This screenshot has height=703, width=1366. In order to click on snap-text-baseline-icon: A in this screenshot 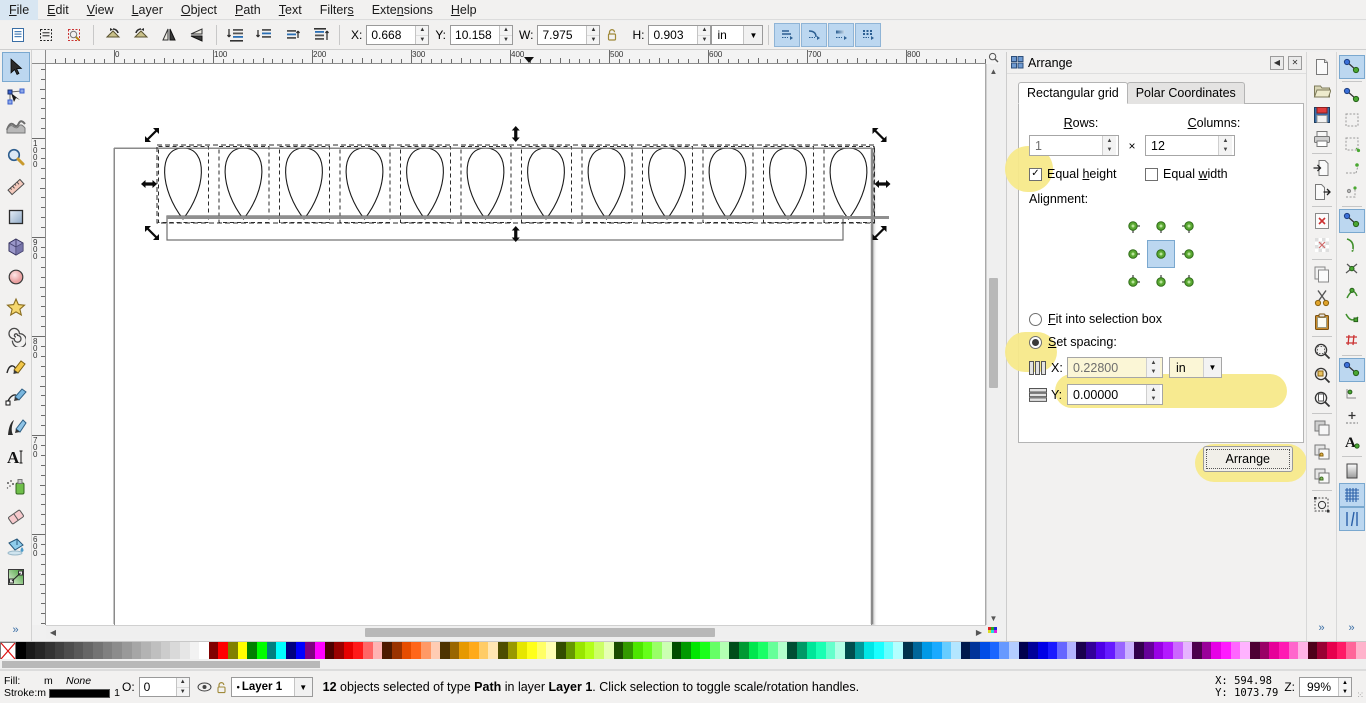, I will do `click(1352, 442)`.